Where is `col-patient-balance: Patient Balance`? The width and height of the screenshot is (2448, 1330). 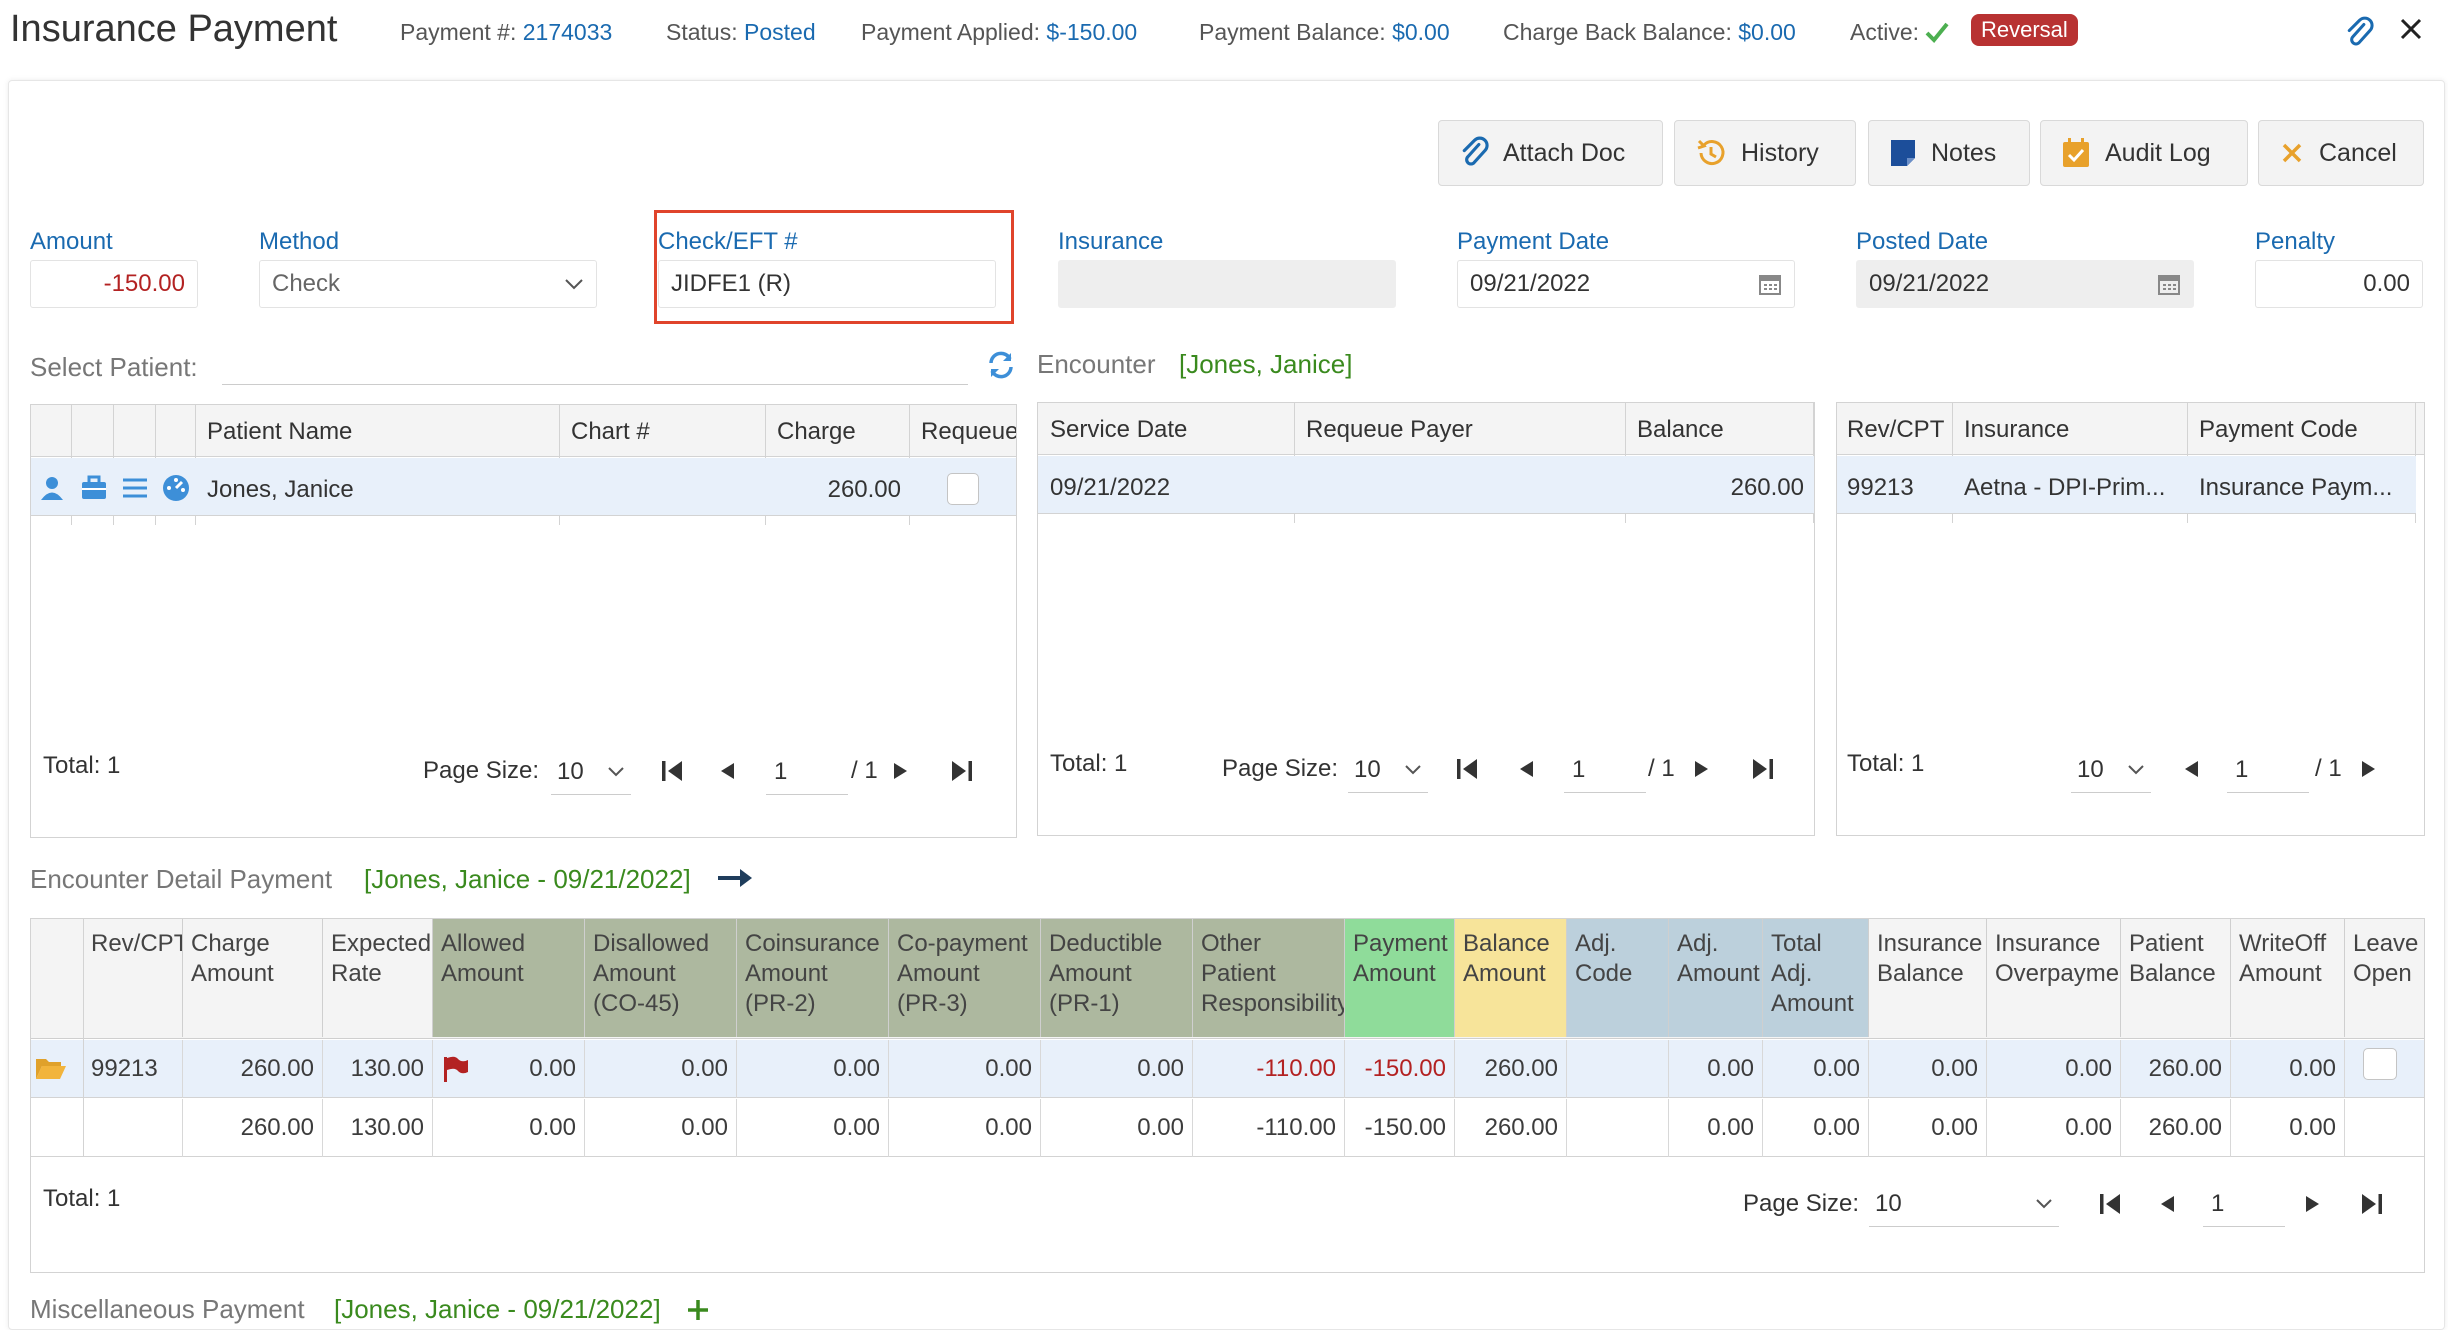 col-patient-balance: Patient Balance is located at coordinates (2176, 978).